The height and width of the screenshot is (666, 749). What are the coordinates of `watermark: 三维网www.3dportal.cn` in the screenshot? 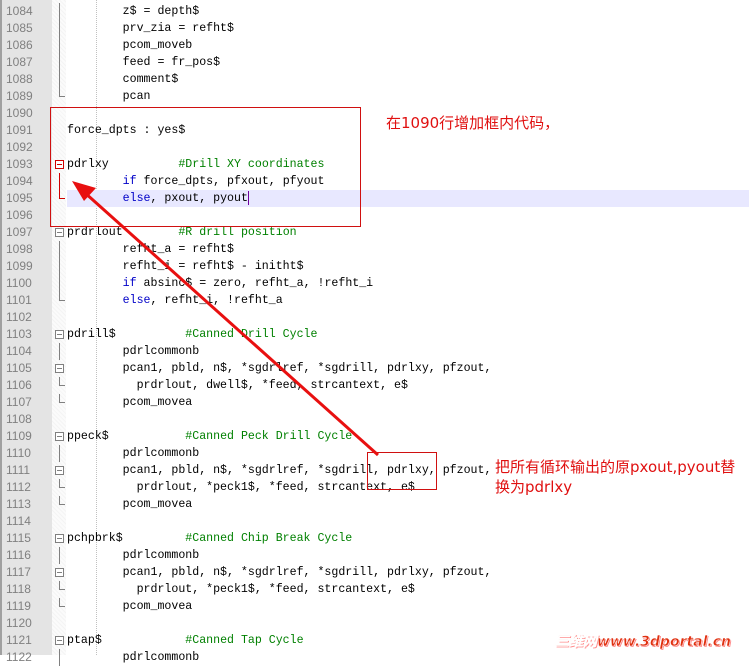 It's located at (643, 642).